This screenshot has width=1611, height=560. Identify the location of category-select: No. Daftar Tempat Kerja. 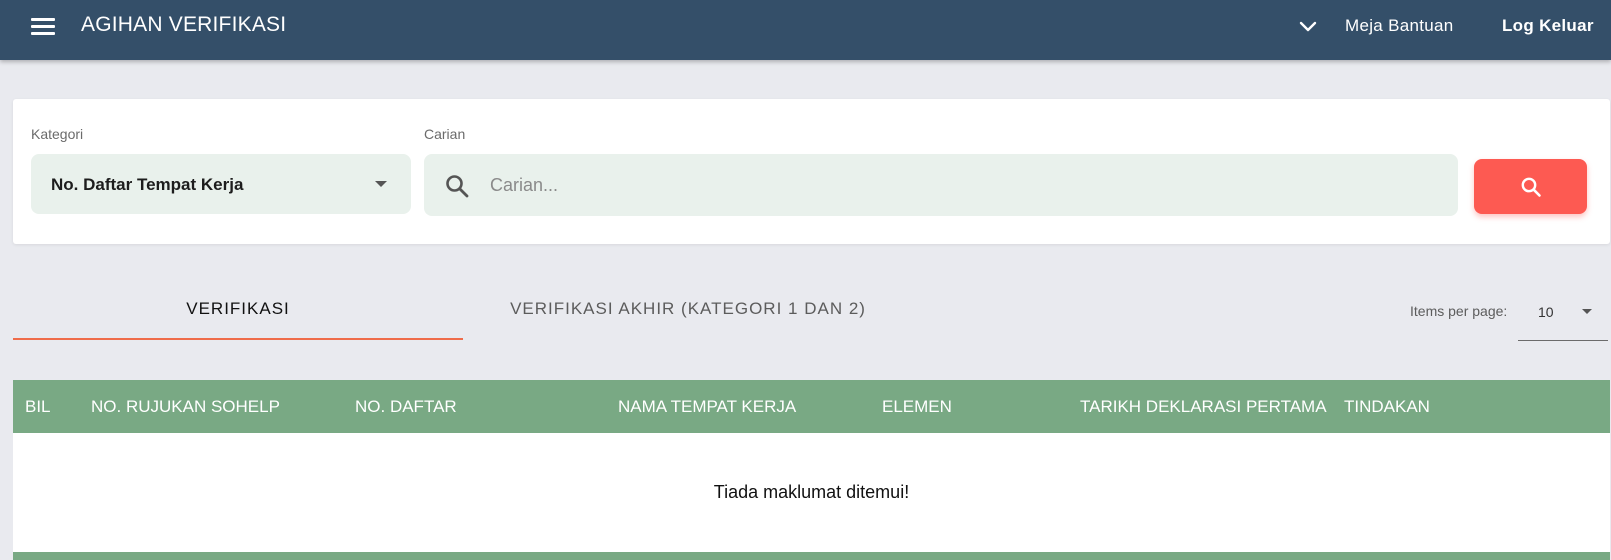
(221, 184).